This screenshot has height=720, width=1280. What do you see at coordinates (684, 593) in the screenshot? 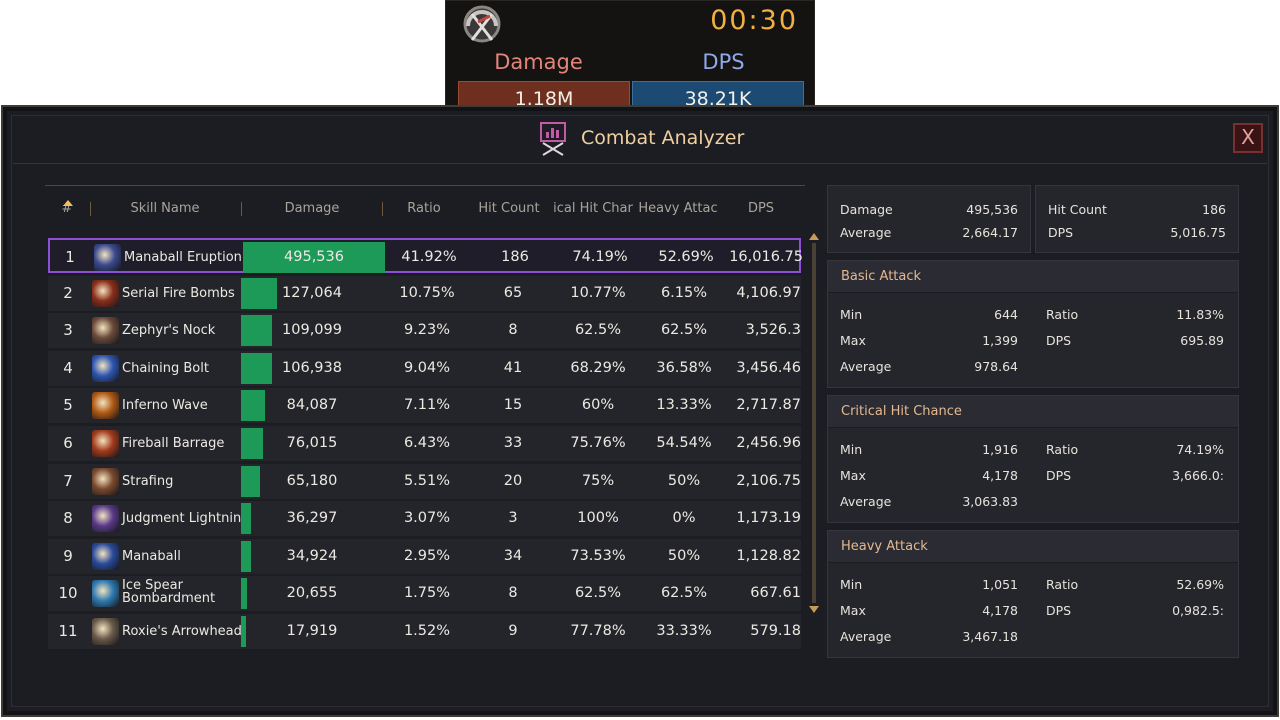
I see `row-heavy-attack: 62.5%` at bounding box center [684, 593].